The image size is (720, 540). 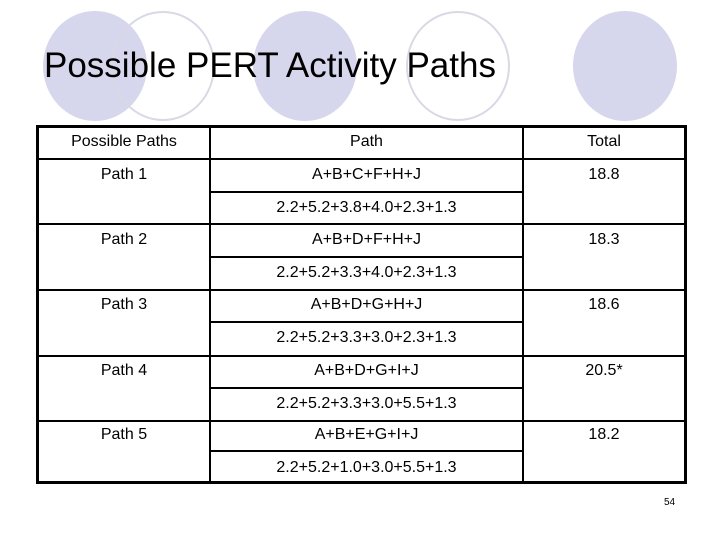 I want to click on path-activities: A+B+C+F+H+J, so click(x=366, y=174).